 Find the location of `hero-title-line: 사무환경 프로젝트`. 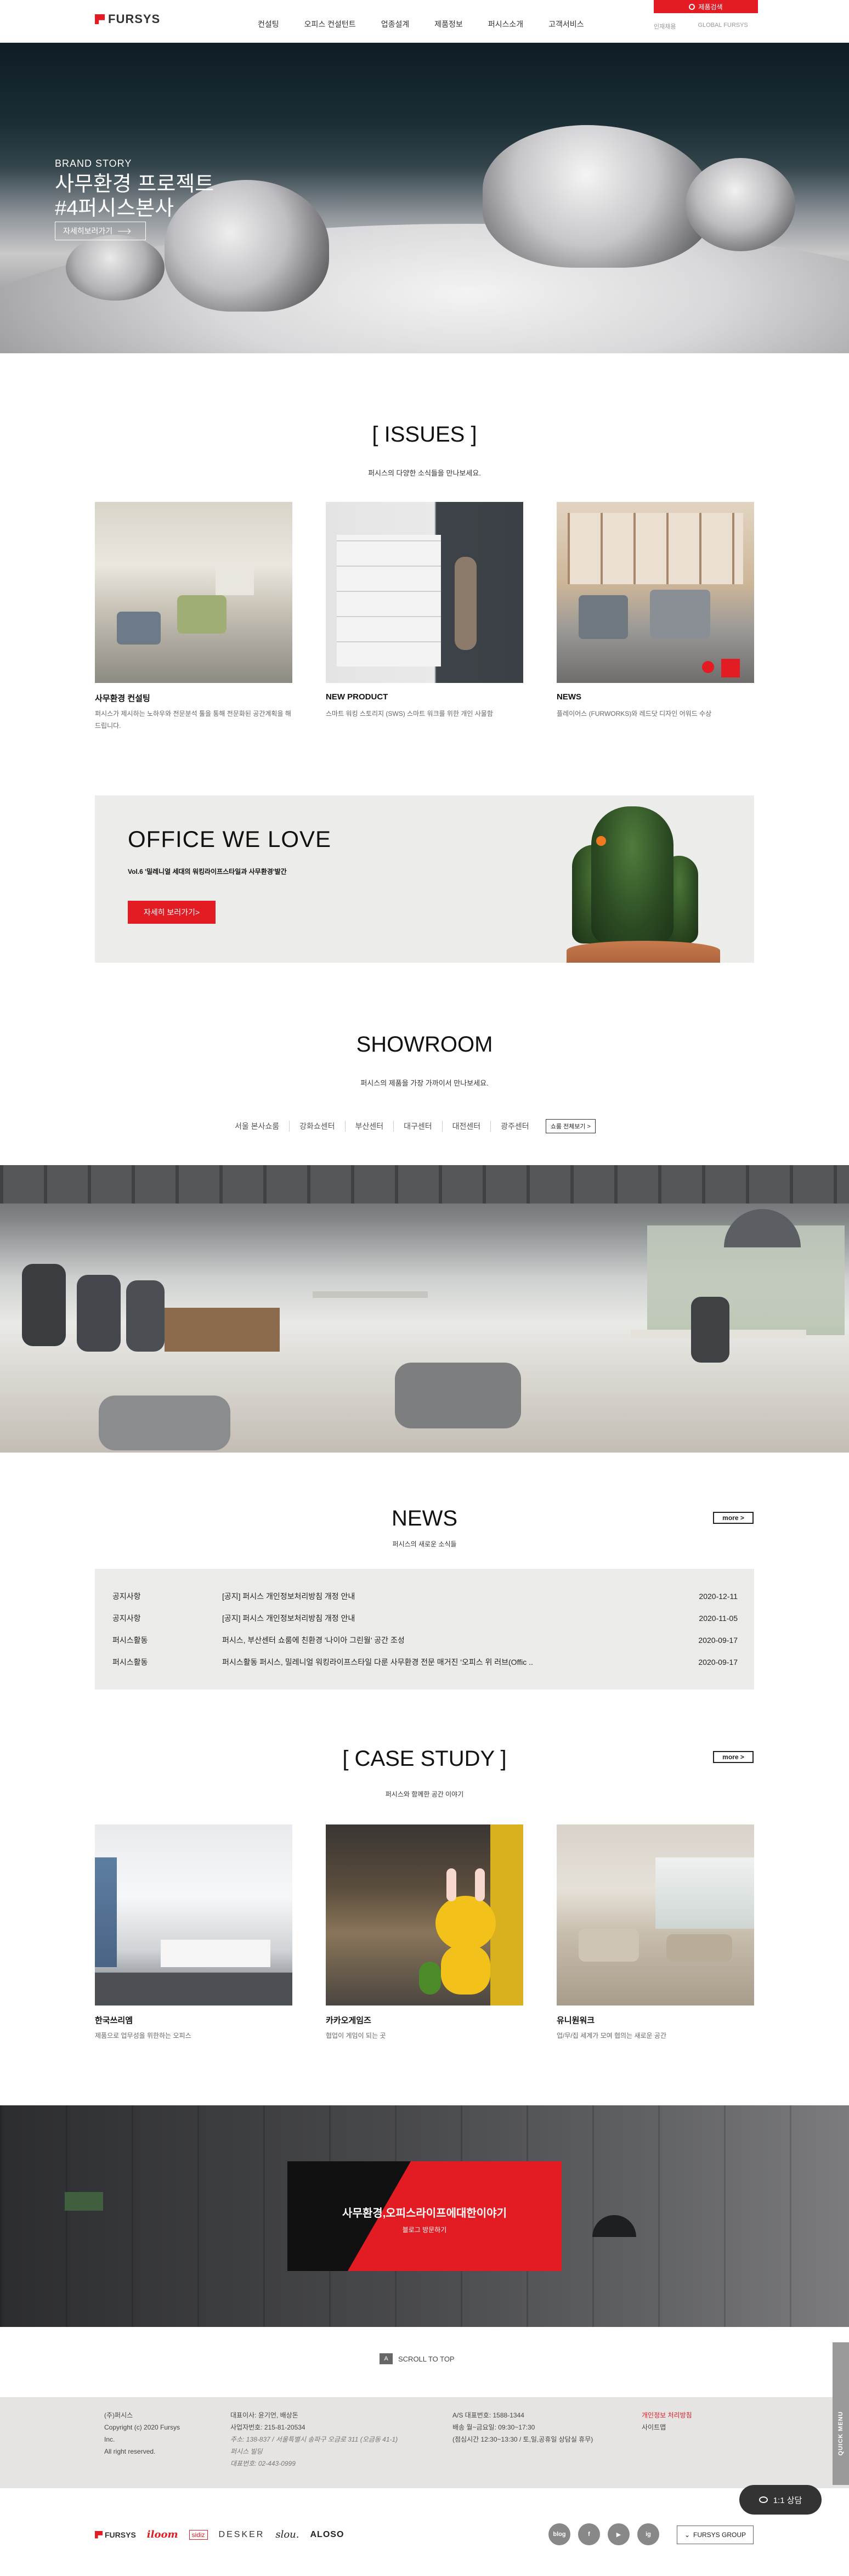

hero-title-line: 사무환경 프로젝트 is located at coordinates (134, 184).